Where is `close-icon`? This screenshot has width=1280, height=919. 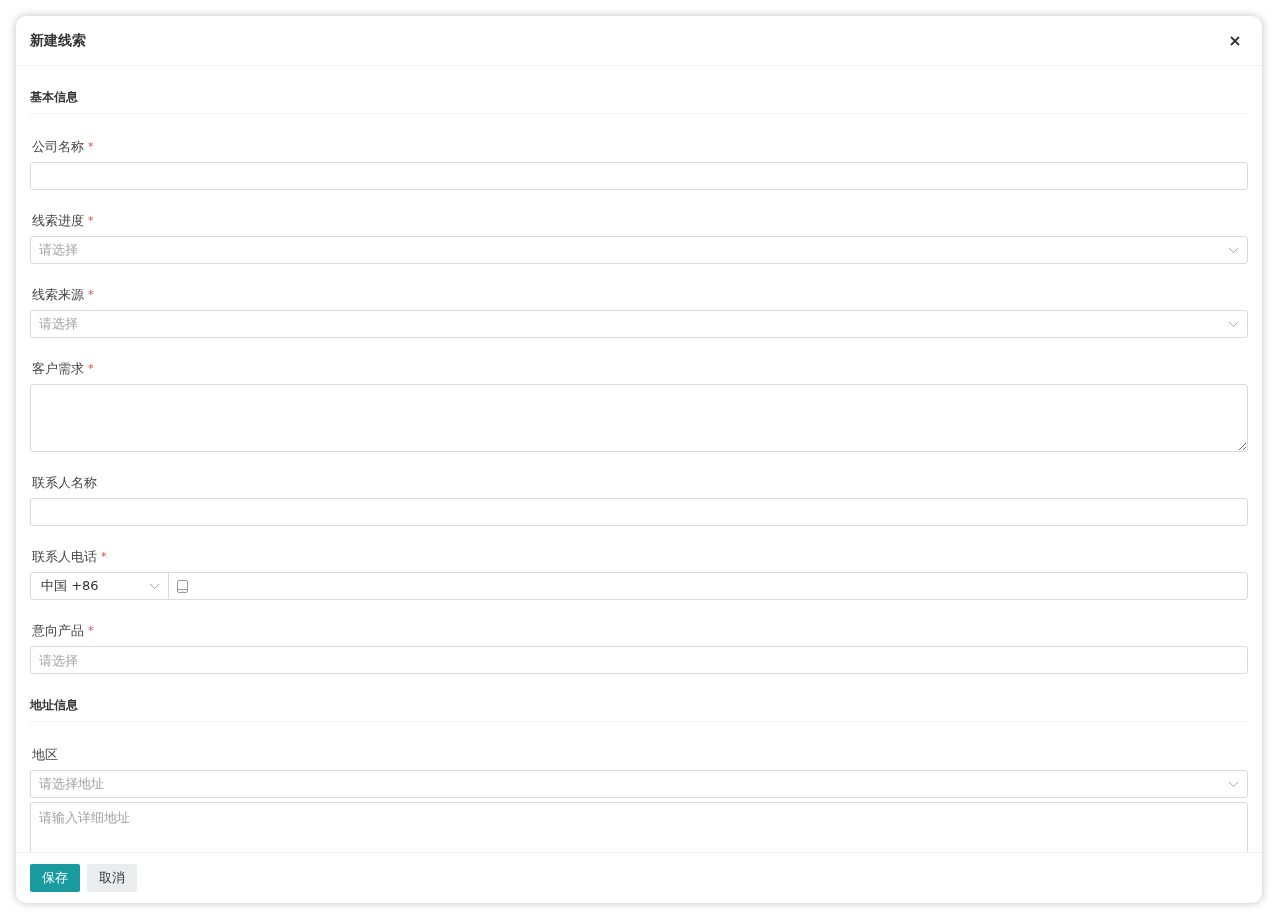 close-icon is located at coordinates (1235, 40).